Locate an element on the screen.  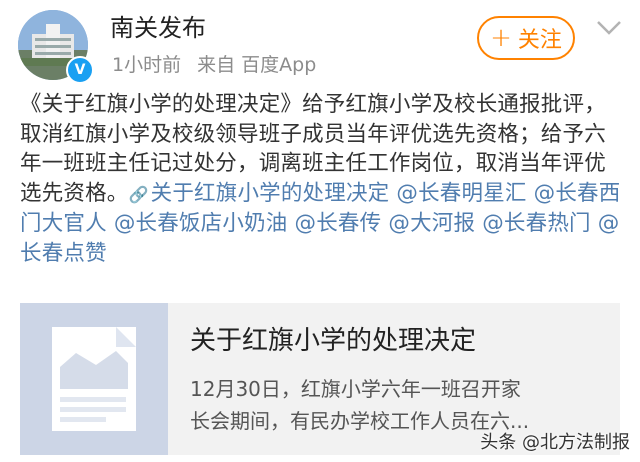
mention-link: @长春明星汇 is located at coordinates (461, 193).